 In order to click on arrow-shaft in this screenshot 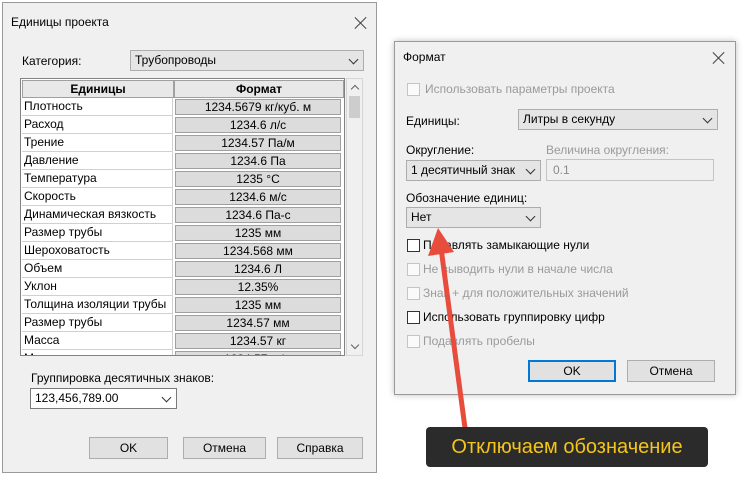, I will do `click(453, 338)`.